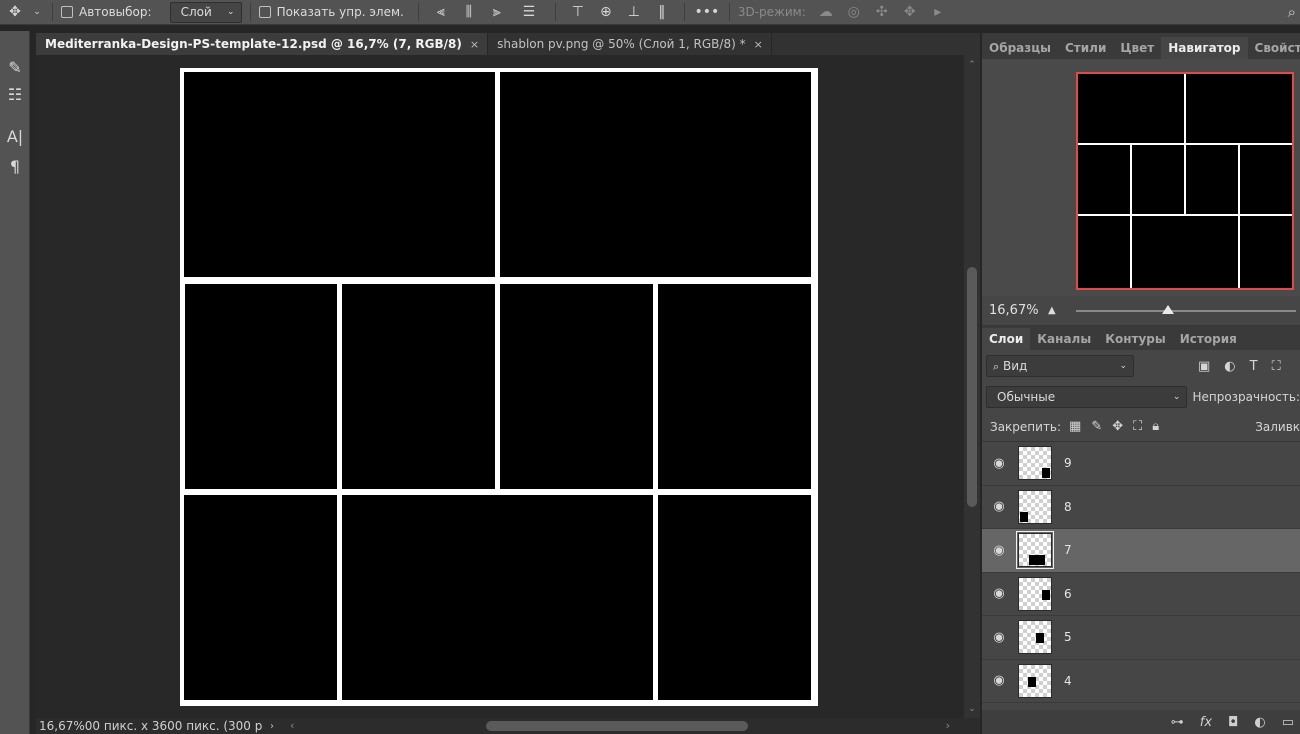  Describe the element at coordinates (948, 725) in the screenshot. I see `scroll-right-icon: ›` at that location.